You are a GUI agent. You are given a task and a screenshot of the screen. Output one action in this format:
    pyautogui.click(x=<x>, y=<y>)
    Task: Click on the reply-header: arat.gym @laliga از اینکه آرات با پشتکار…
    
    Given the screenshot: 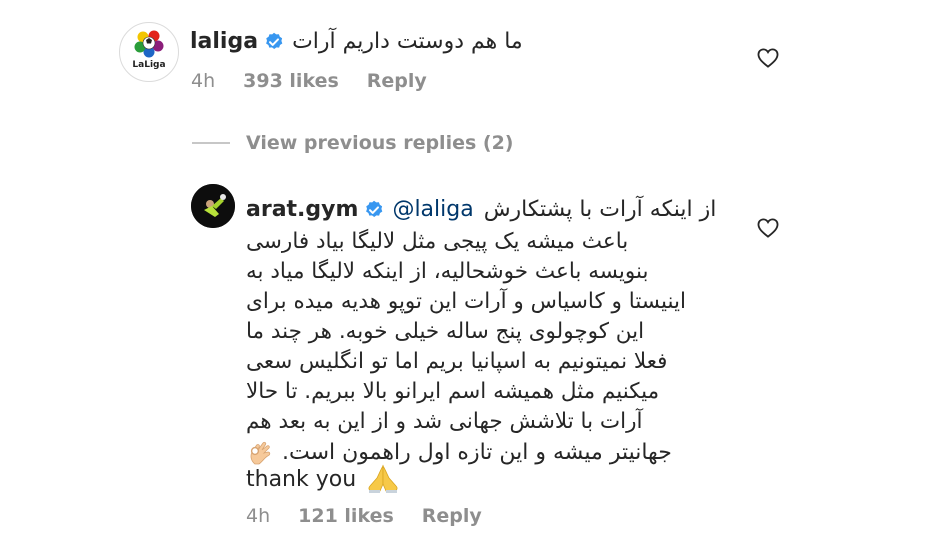 What is the action you would take?
    pyautogui.click(x=481, y=209)
    